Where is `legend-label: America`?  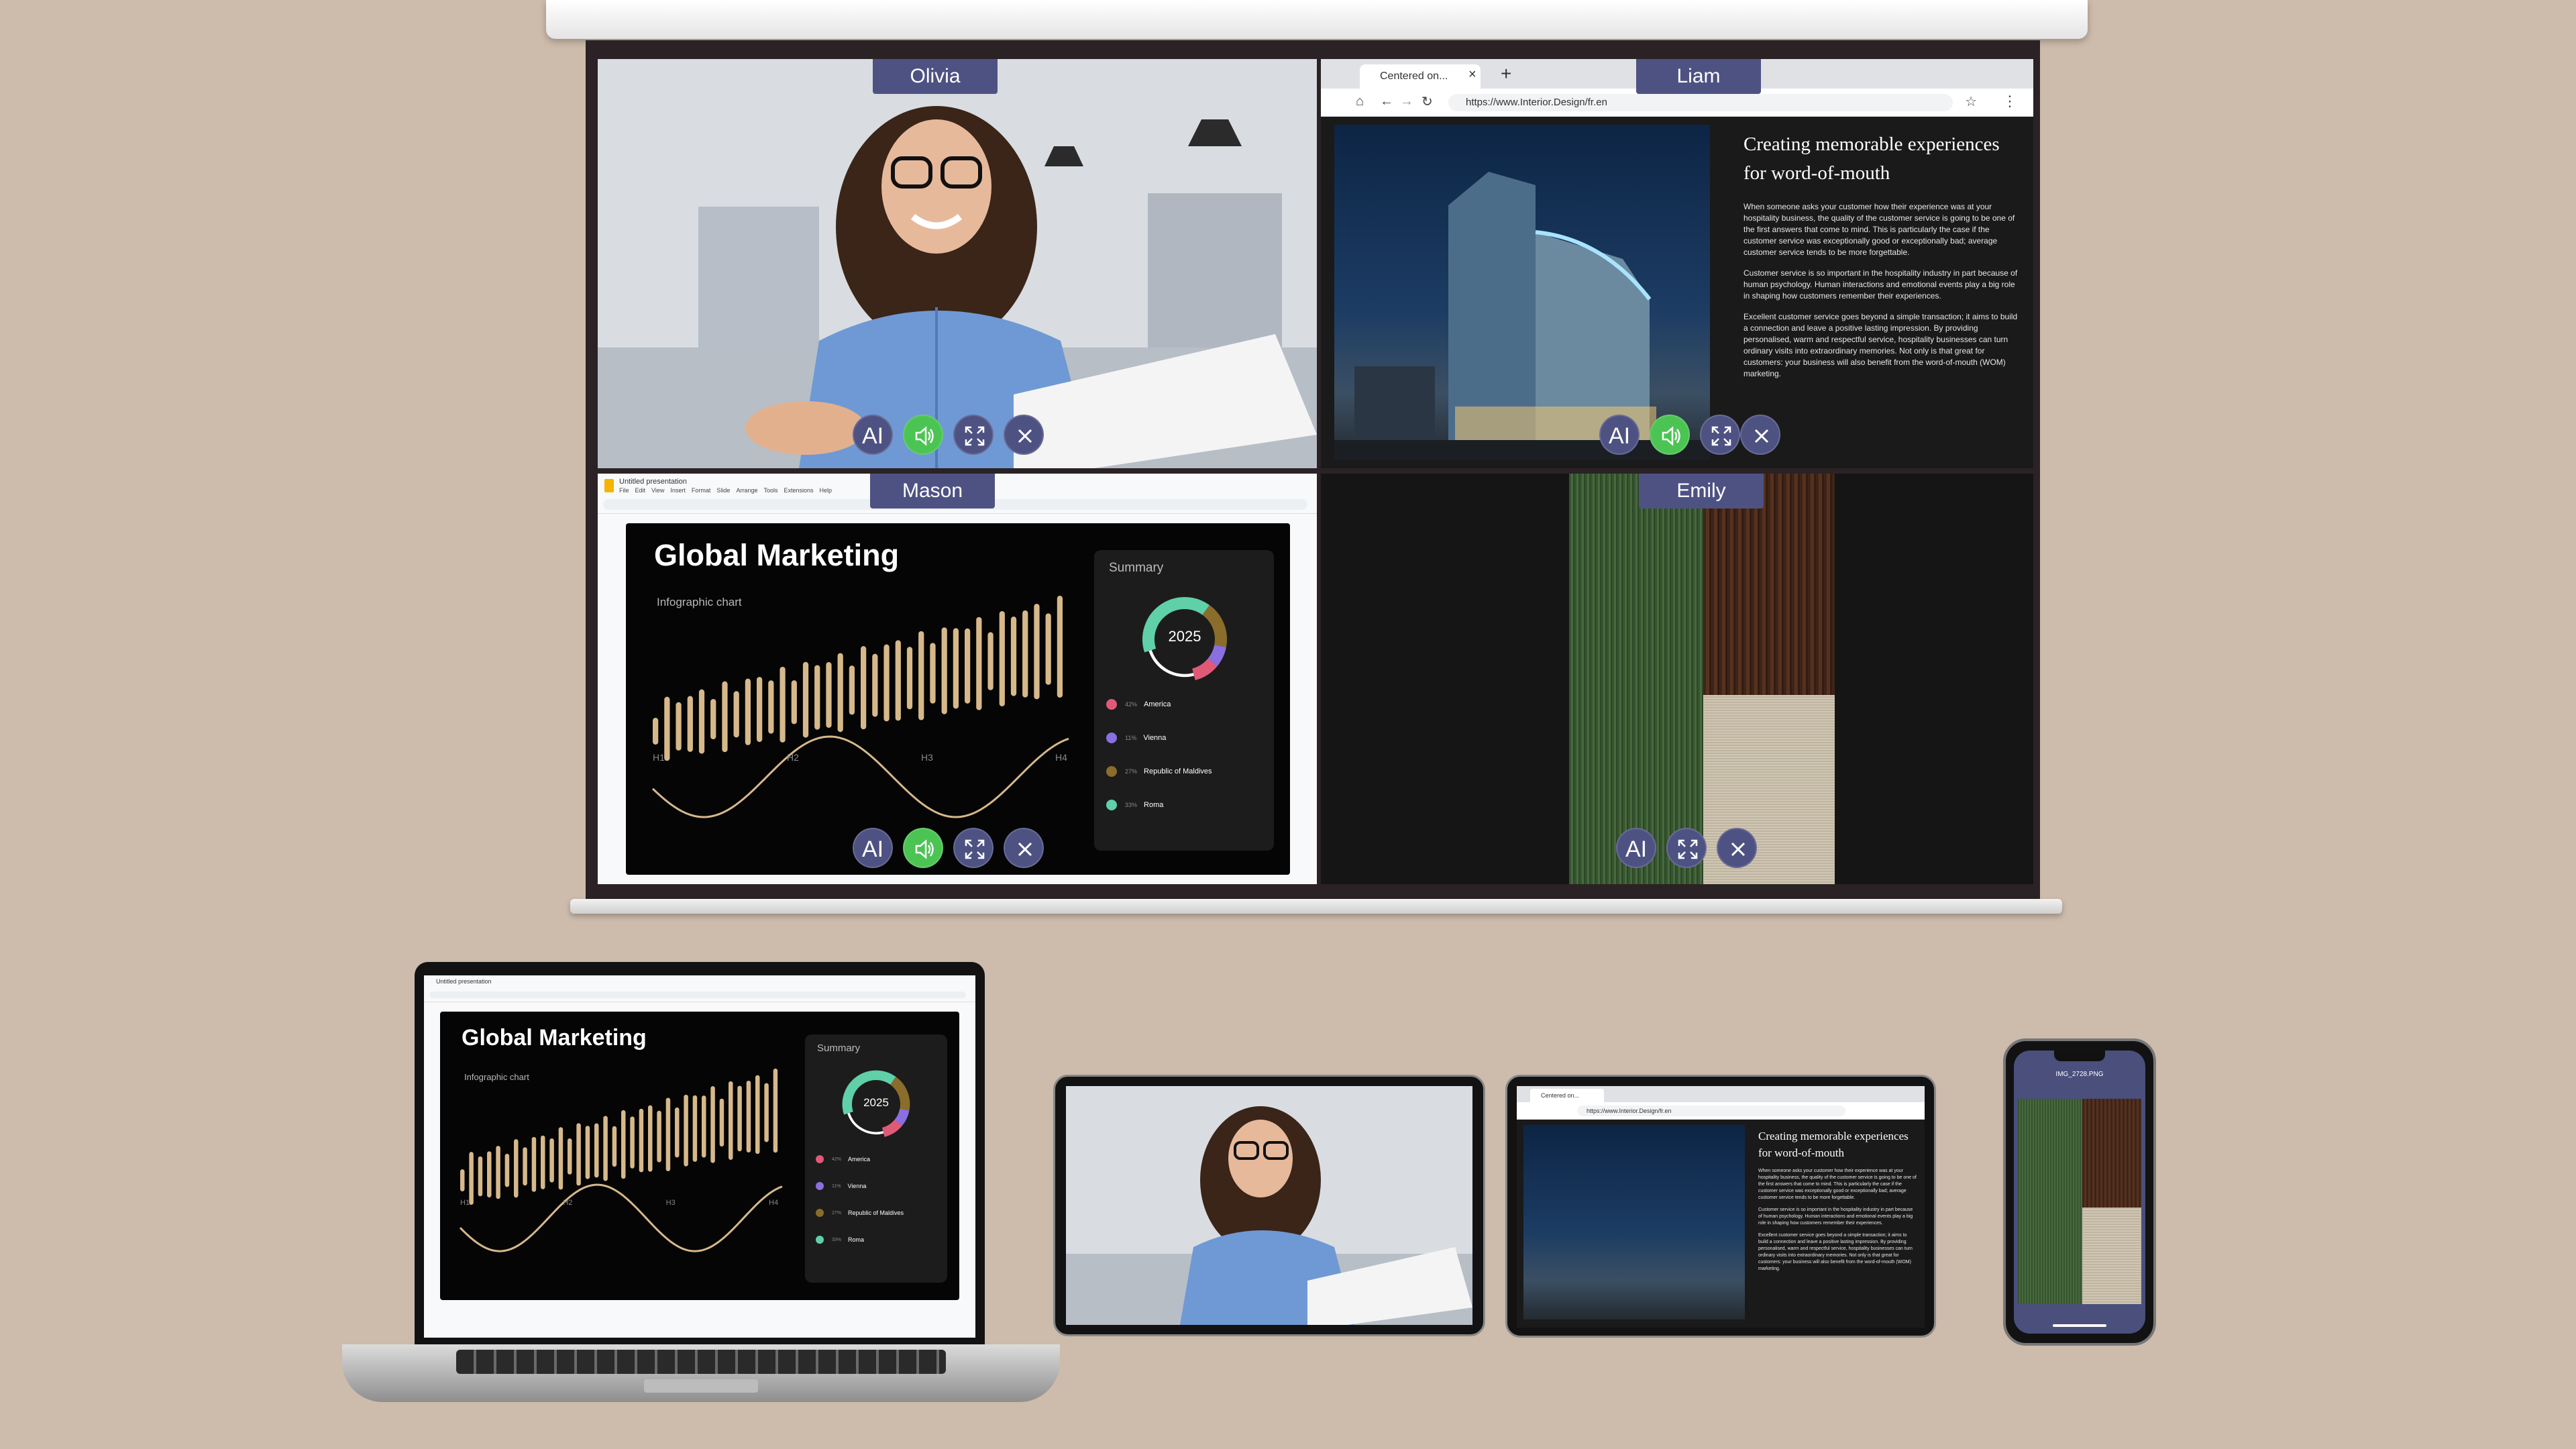 legend-label: America is located at coordinates (1157, 704).